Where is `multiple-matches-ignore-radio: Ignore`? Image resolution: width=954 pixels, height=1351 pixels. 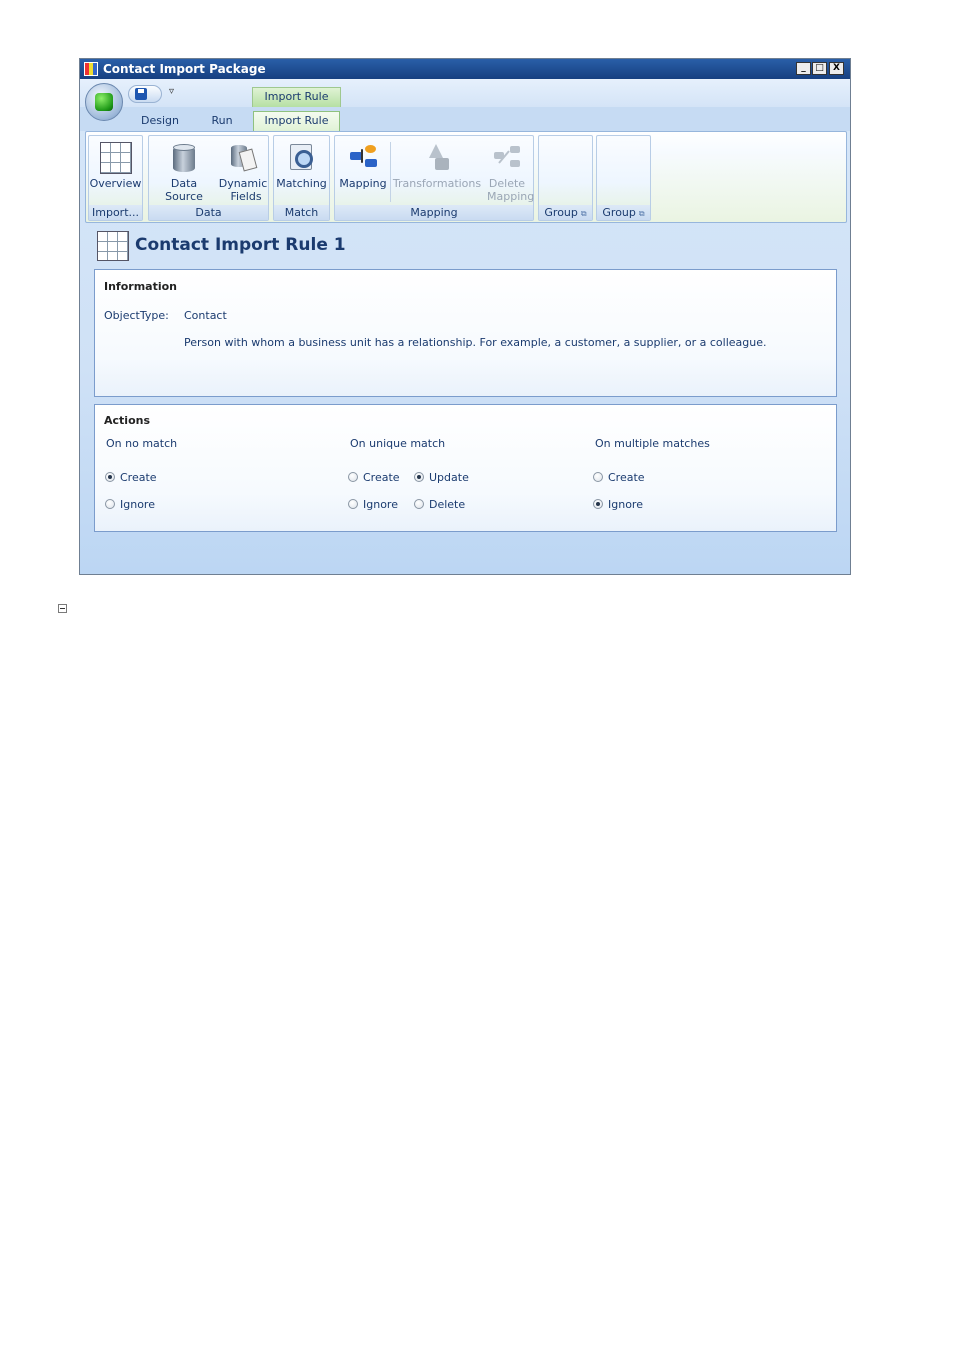
multiple-matches-ignore-radio: Ignore is located at coordinates (618, 504).